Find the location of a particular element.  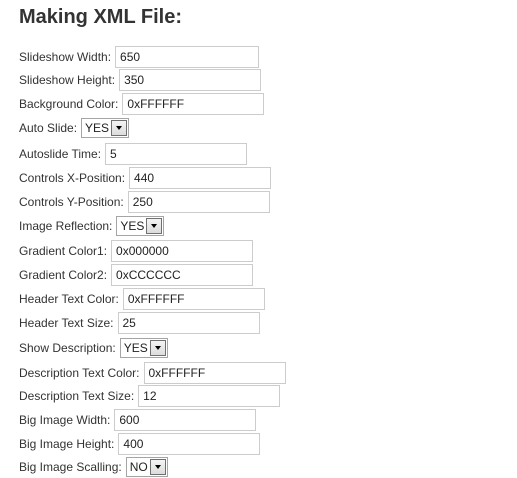

big-image-width-row: Big Image Width: is located at coordinates (138, 420).